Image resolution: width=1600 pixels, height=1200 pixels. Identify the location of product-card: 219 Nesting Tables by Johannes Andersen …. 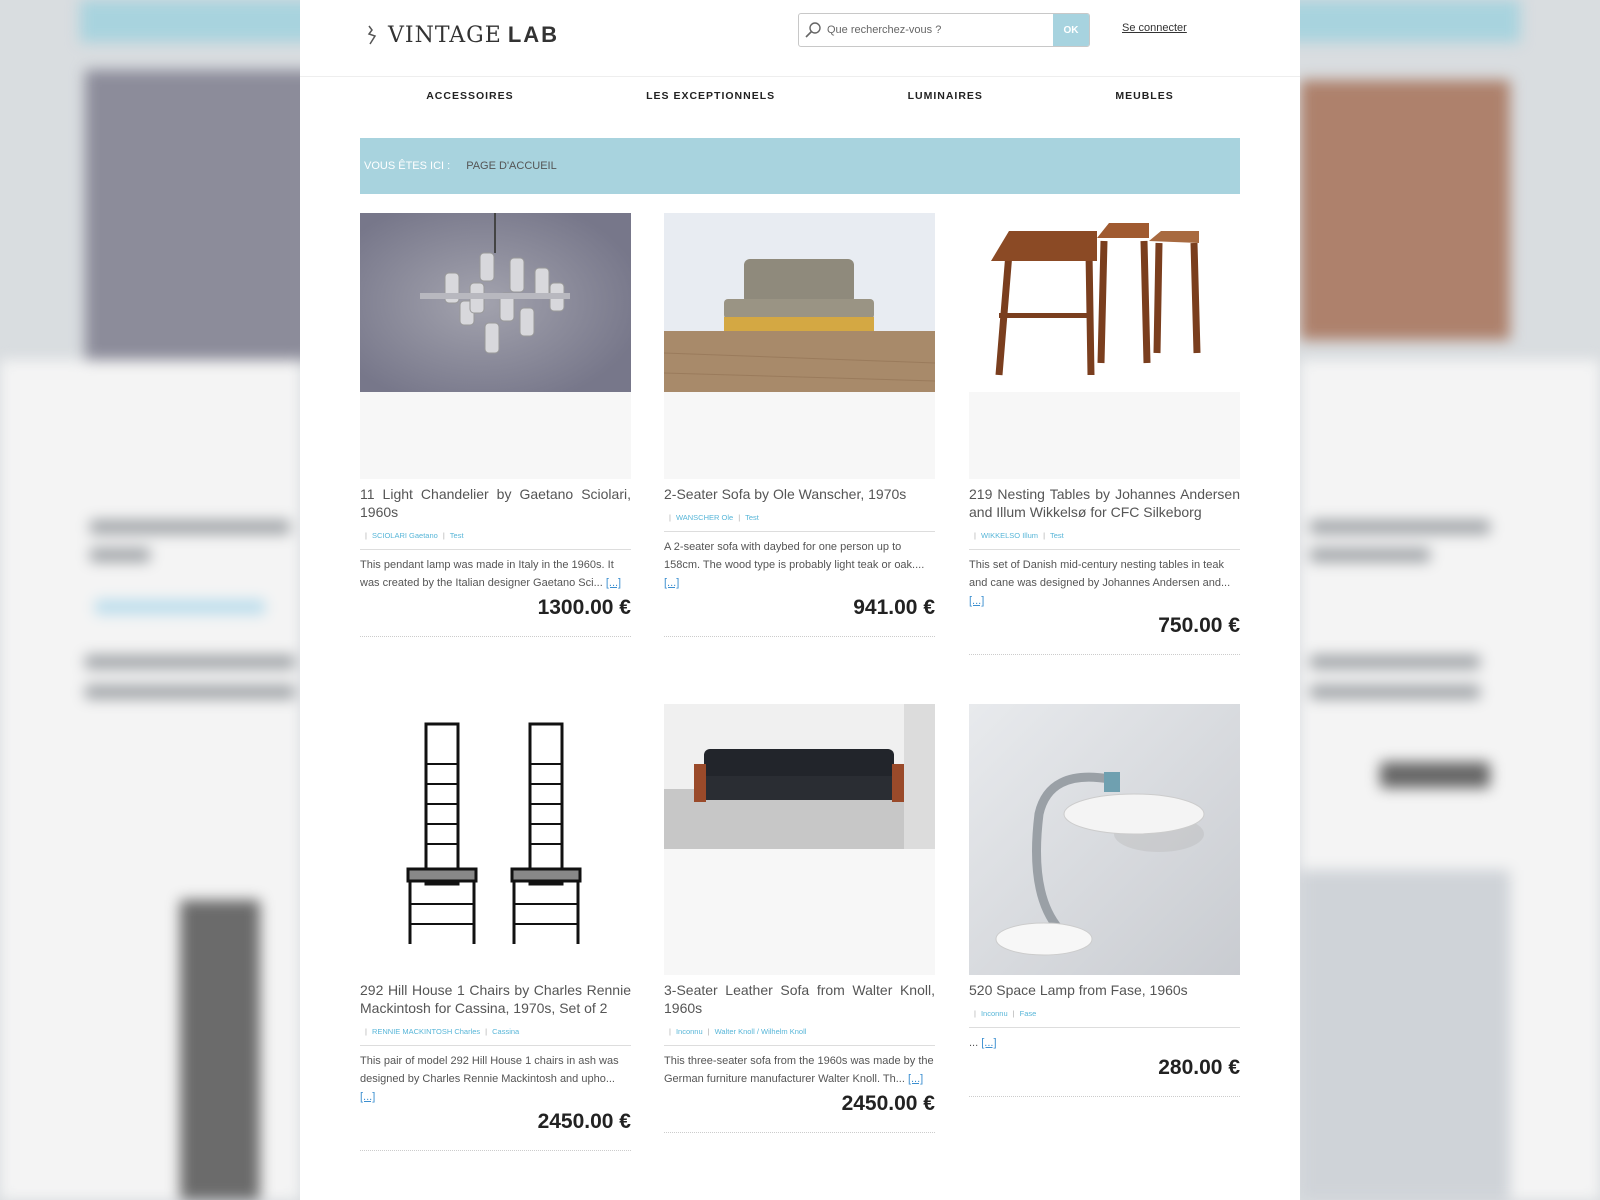
(1104, 434).